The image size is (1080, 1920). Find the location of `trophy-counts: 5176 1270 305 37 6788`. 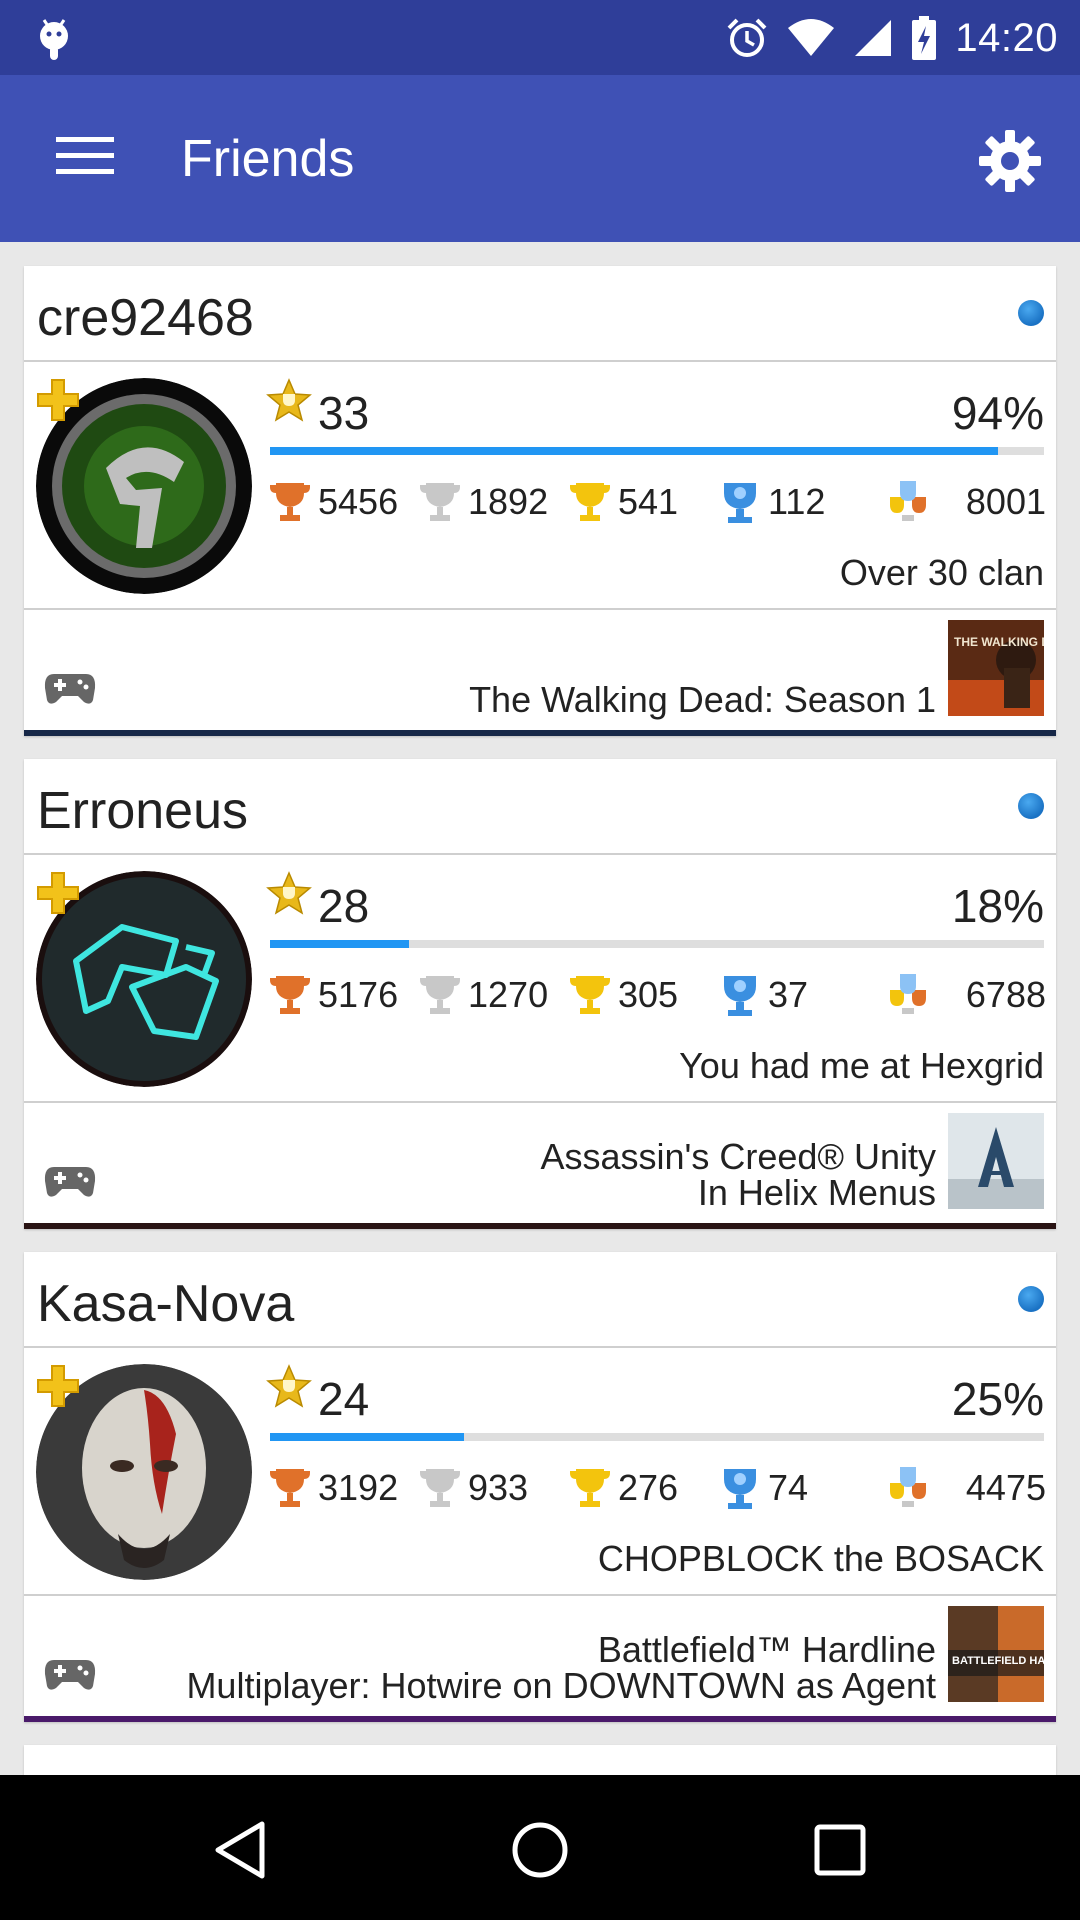

trophy-counts: 5176 1270 305 37 6788 is located at coordinates (657, 995).